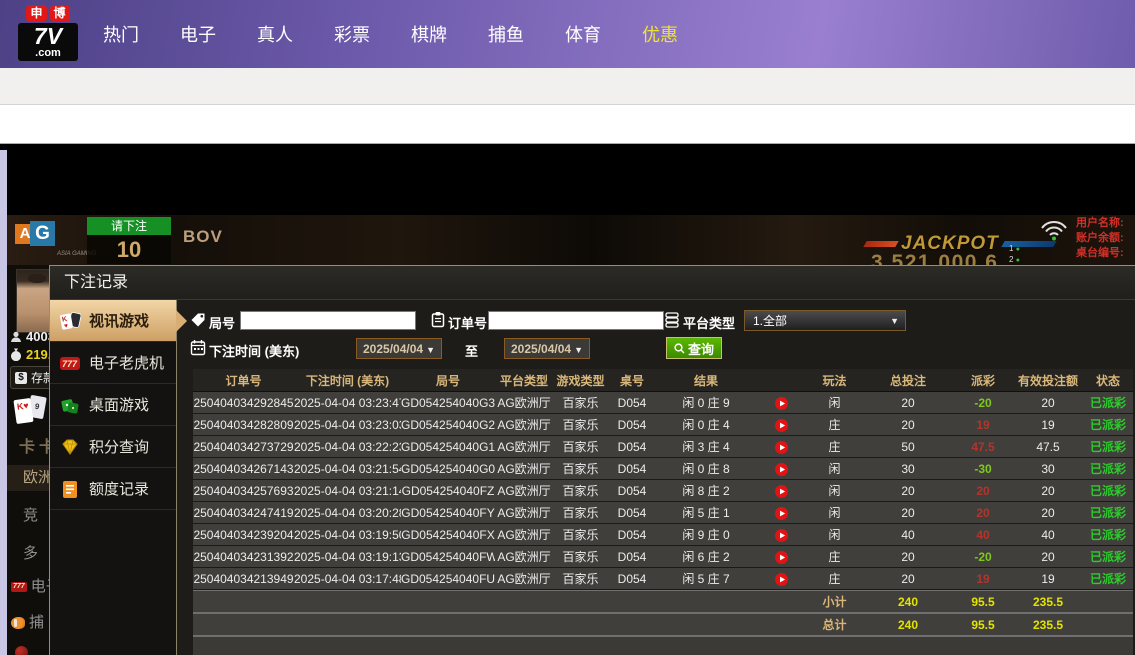 Image resolution: width=1135 pixels, height=655 pixels. Describe the element at coordinates (580, 380) in the screenshot. I see `column-header: 游戏类型` at that location.